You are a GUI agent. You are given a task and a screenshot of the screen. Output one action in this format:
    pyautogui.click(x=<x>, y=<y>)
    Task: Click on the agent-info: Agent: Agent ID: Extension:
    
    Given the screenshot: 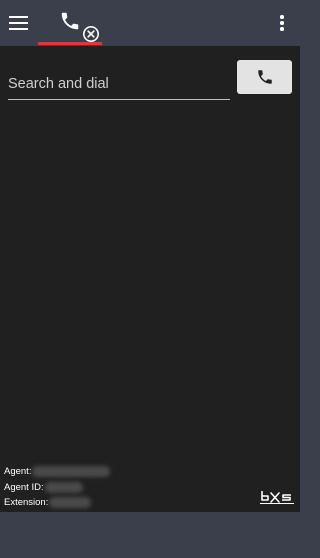 What is the action you would take?
    pyautogui.click(x=57, y=487)
    